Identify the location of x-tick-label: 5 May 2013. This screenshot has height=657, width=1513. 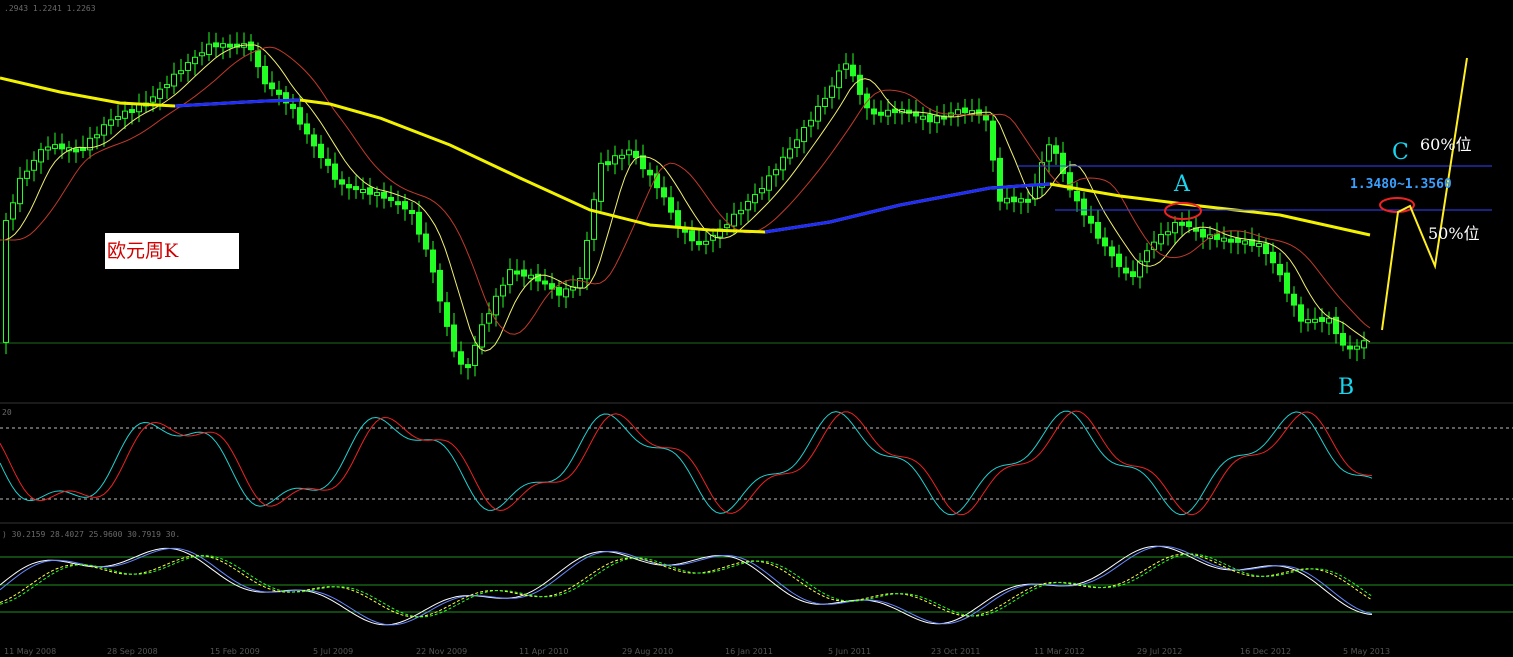
(1367, 651).